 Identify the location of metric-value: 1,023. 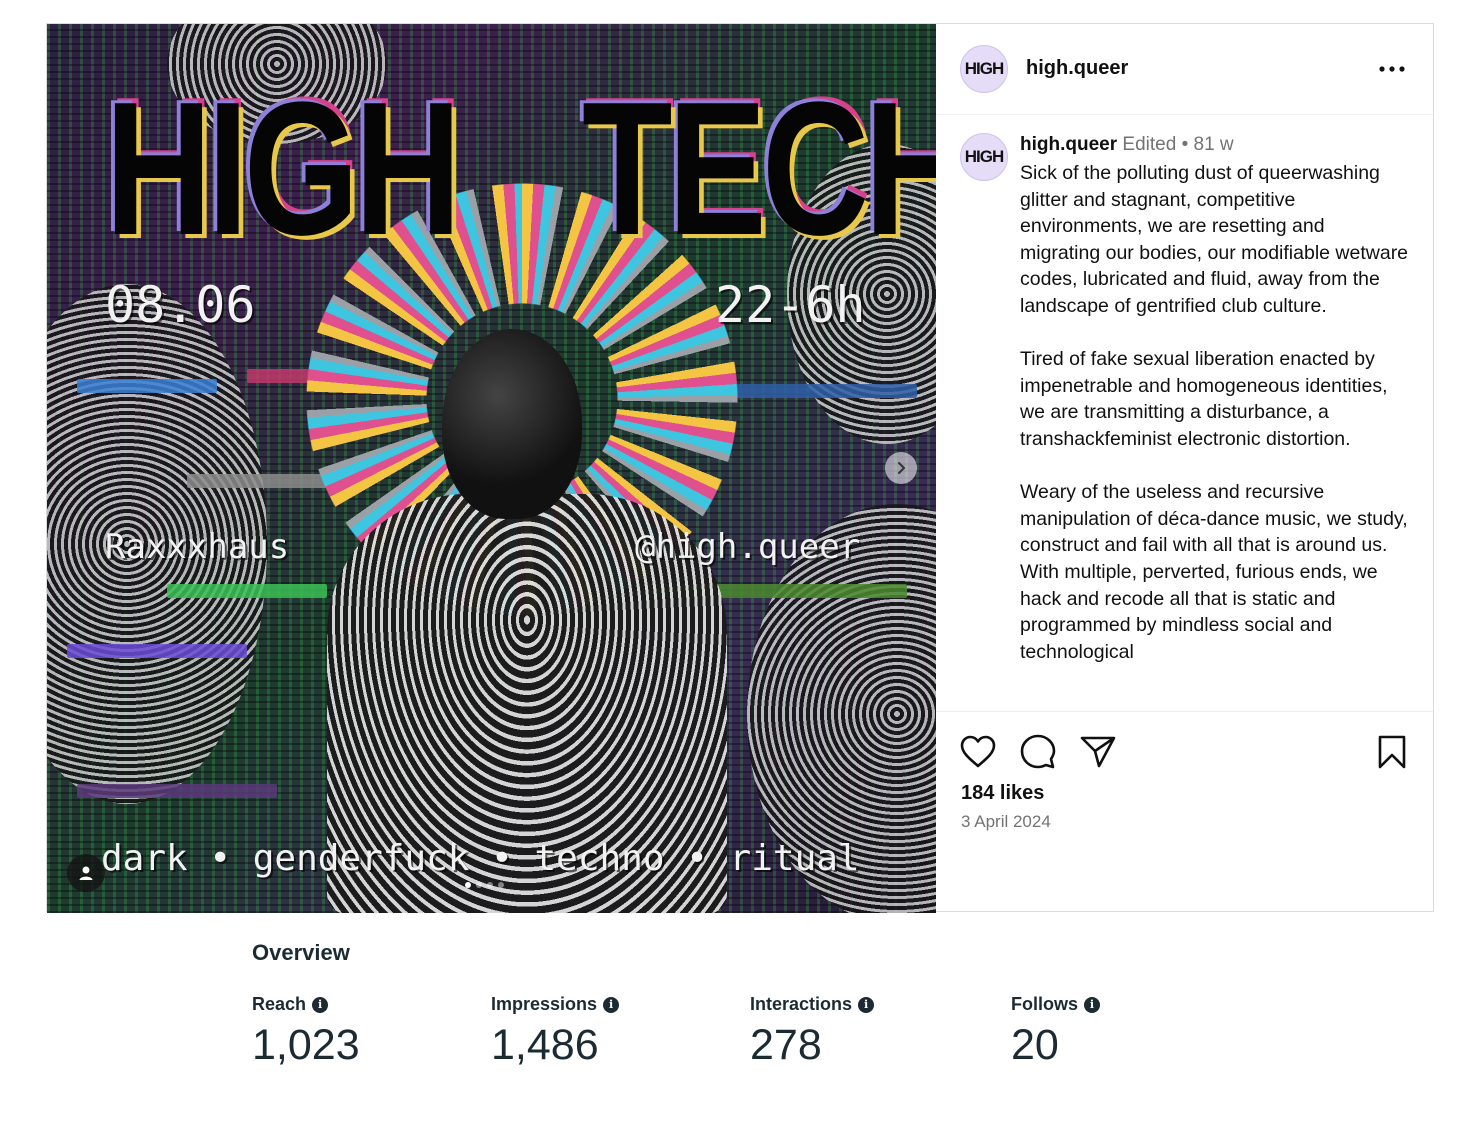
(306, 1045).